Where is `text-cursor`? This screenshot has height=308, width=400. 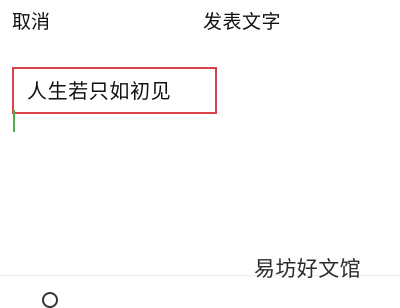 text-cursor is located at coordinates (14, 121).